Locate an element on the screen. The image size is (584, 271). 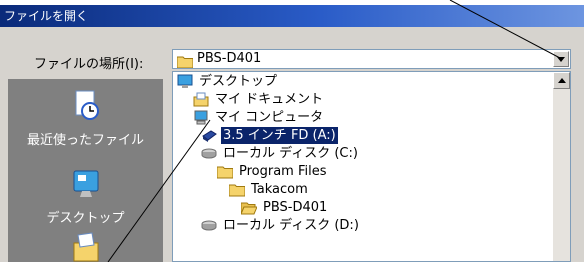
callout-line-dropdown is located at coordinates (505, 29).